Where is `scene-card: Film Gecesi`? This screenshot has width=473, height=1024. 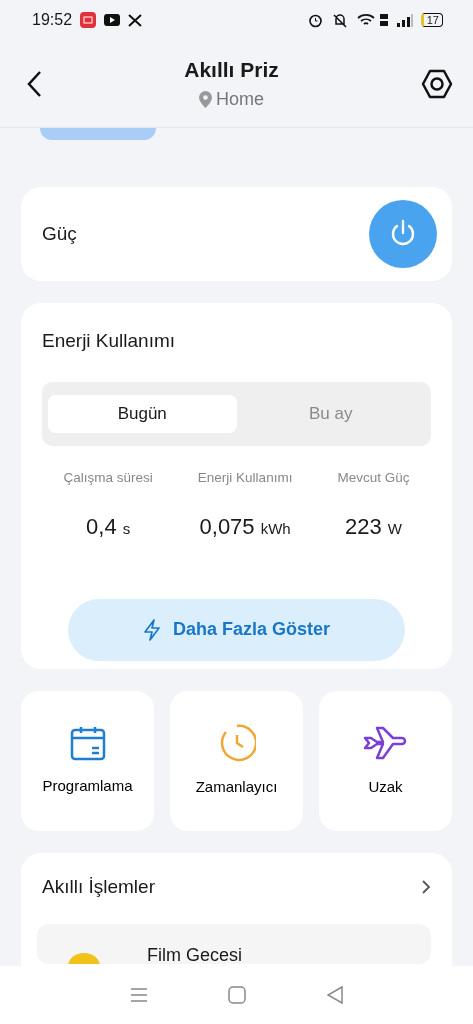
scene-card: Film Gecesi is located at coordinates (234, 943).